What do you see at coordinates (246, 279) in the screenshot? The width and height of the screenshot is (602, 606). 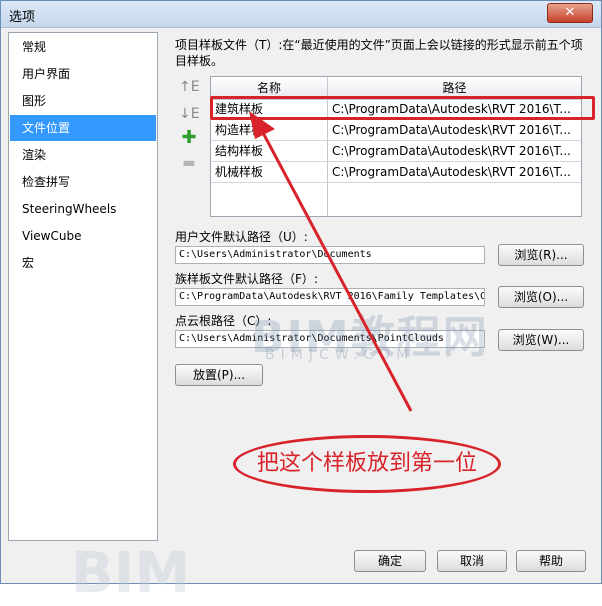 I see `family-template-path-label: 族样板文件默认路径（F）:` at bounding box center [246, 279].